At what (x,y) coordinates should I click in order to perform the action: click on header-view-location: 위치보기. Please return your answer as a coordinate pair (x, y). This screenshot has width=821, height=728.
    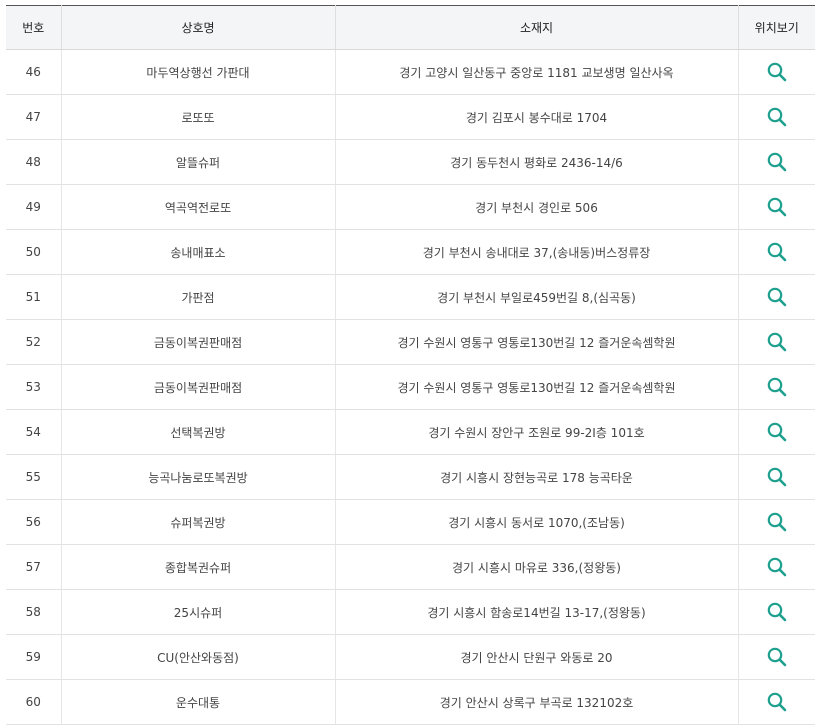
    Looking at the image, I should click on (776, 27).